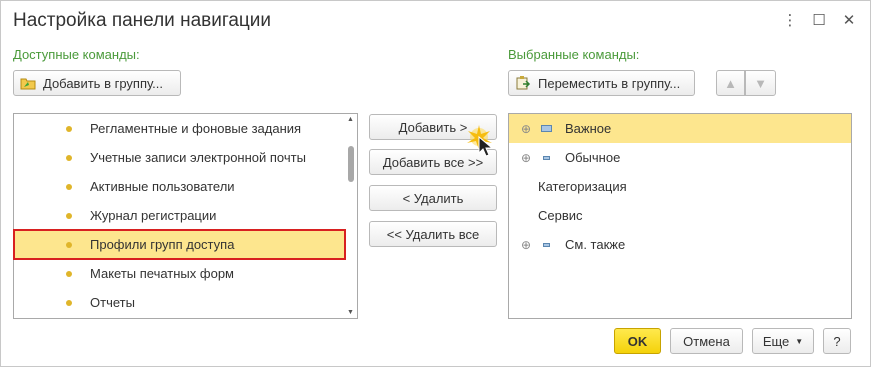 This screenshot has height=367, width=871. I want to click on move-up-icon: ▲, so click(730, 83).